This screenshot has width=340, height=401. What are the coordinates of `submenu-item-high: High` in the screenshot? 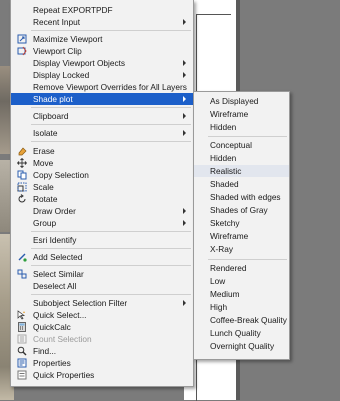 It's located at (241, 307).